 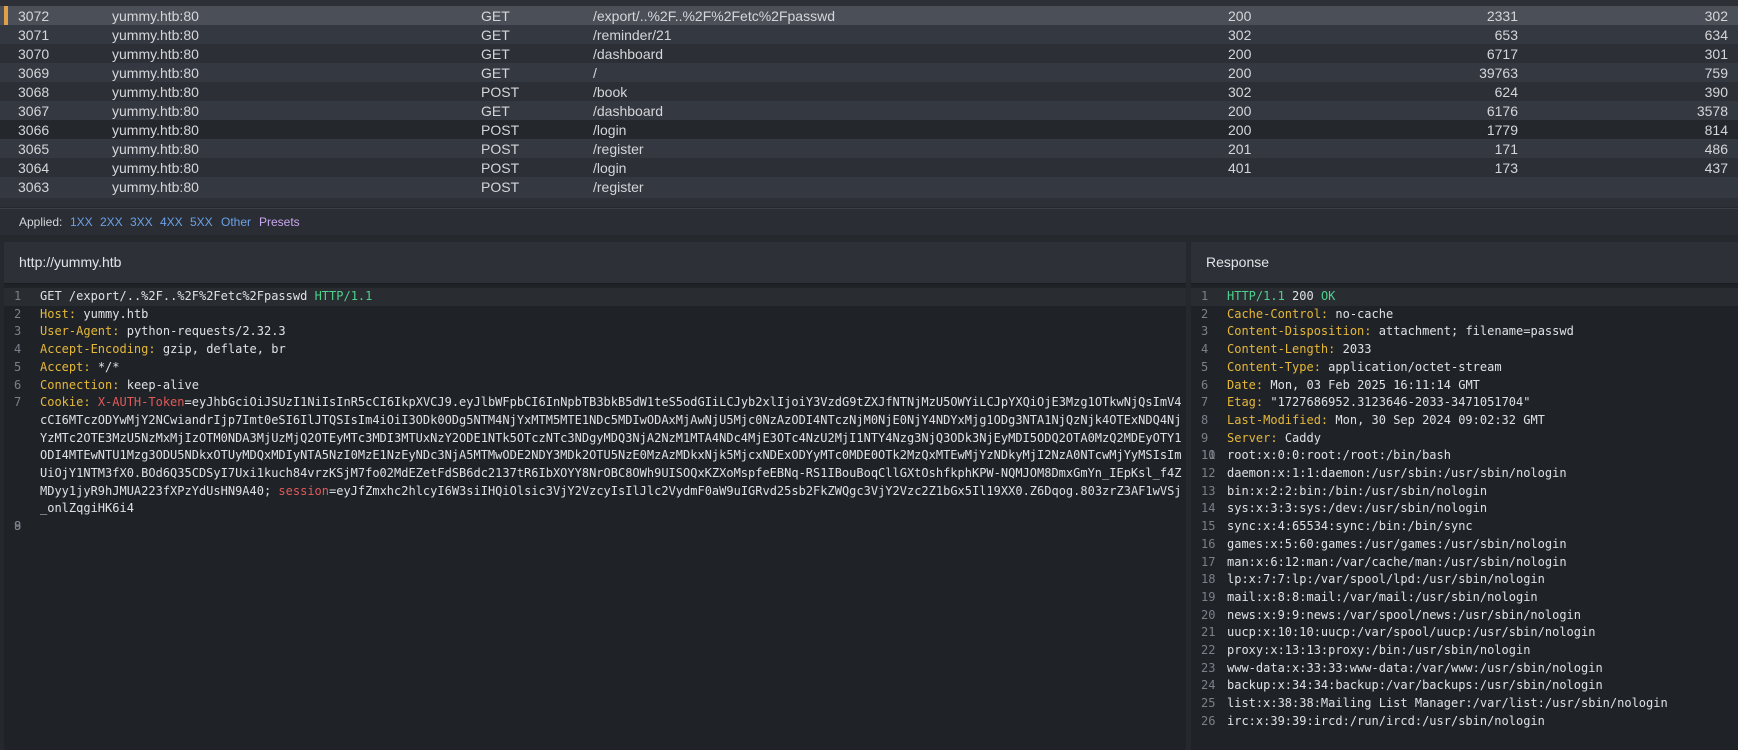 What do you see at coordinates (34, 168) in the screenshot?
I see `row-id: 3064` at bounding box center [34, 168].